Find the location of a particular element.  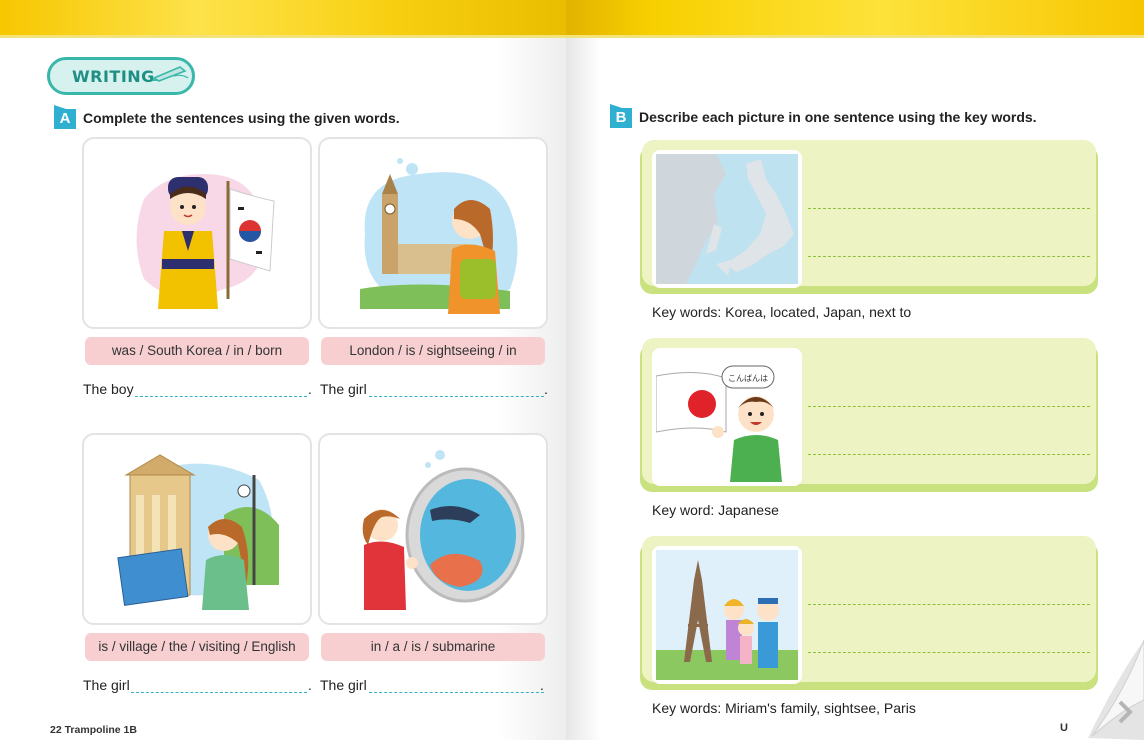

picture-card-b3 is located at coordinates (869, 615).